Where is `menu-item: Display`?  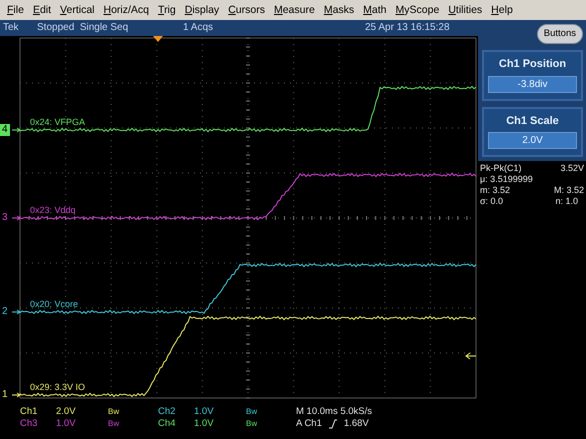 menu-item: Display is located at coordinates (204, 10).